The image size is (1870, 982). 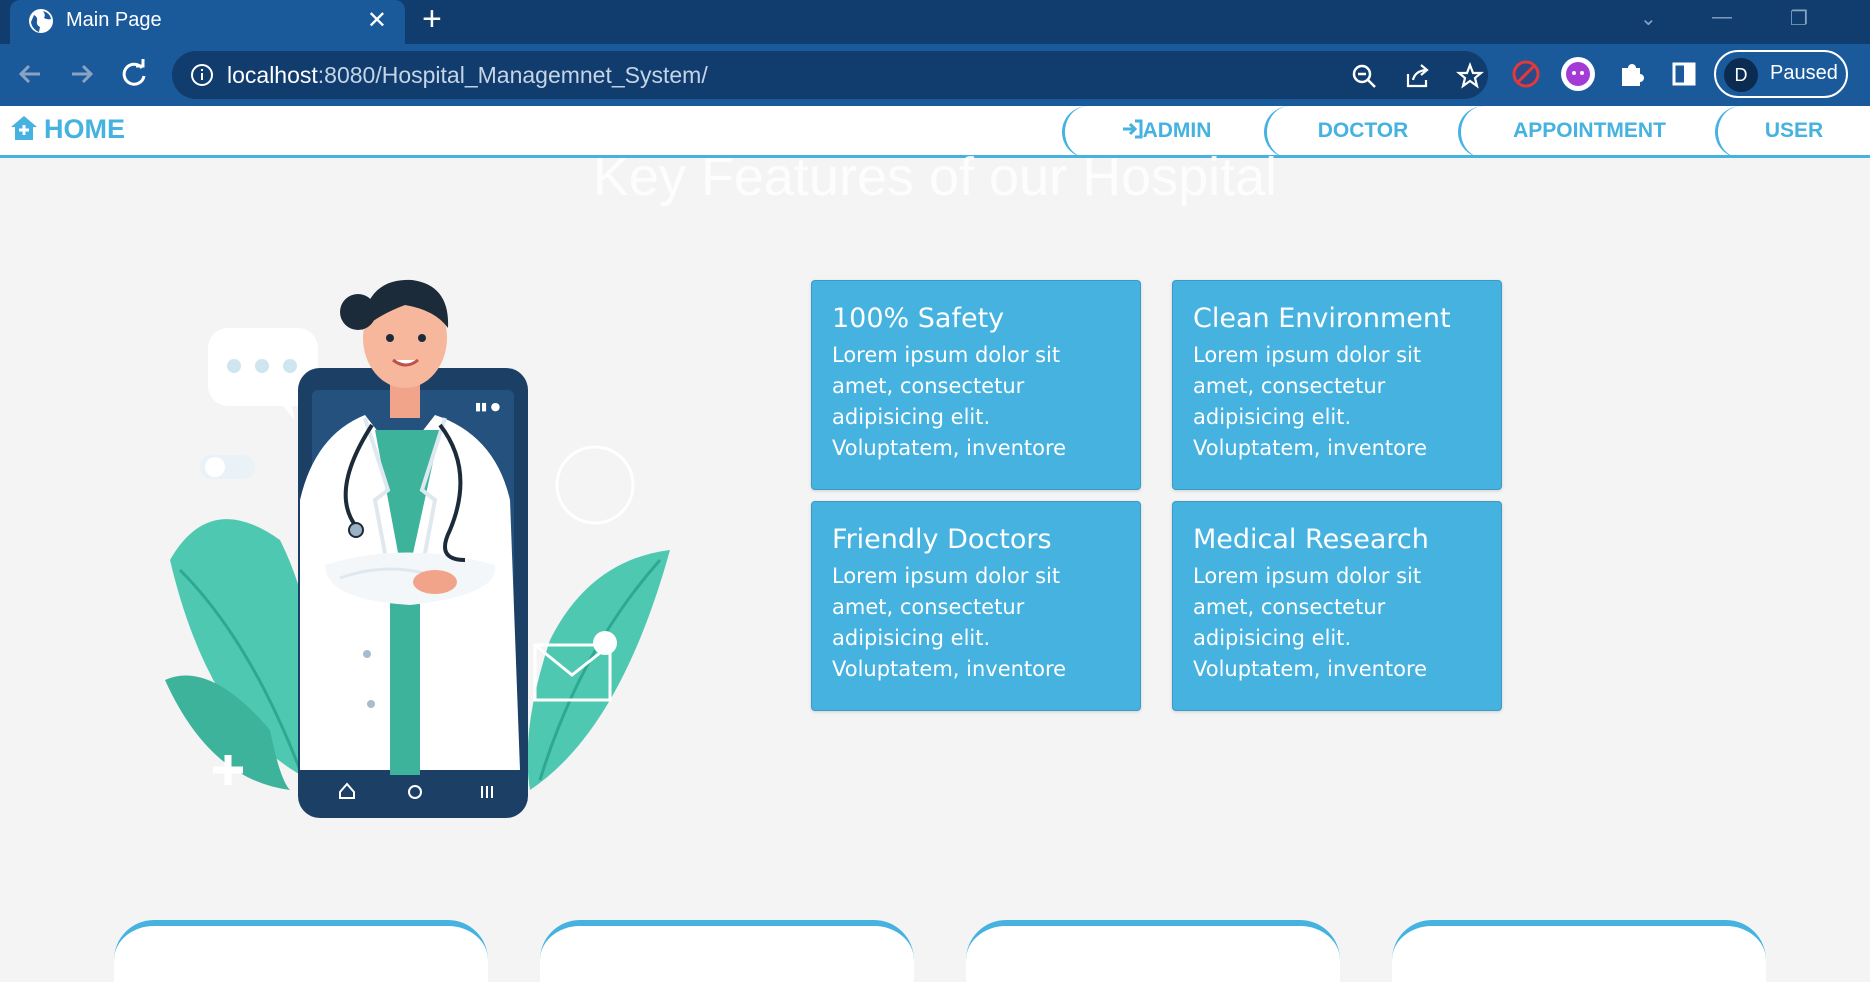 I want to click on restore-icon: ❐, so click(x=1799, y=18).